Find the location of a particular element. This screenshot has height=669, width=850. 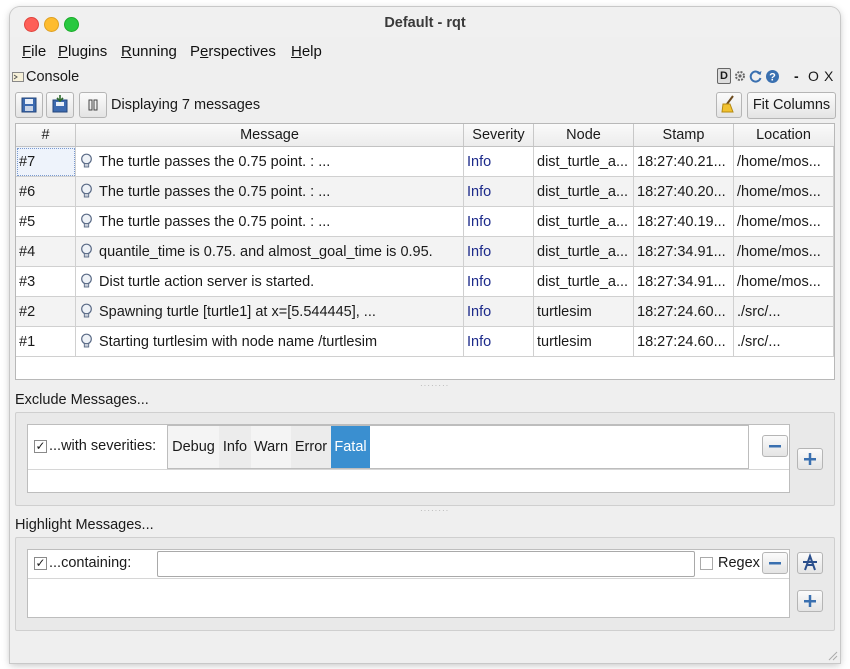

column-header-location: Location is located at coordinates (783, 135).